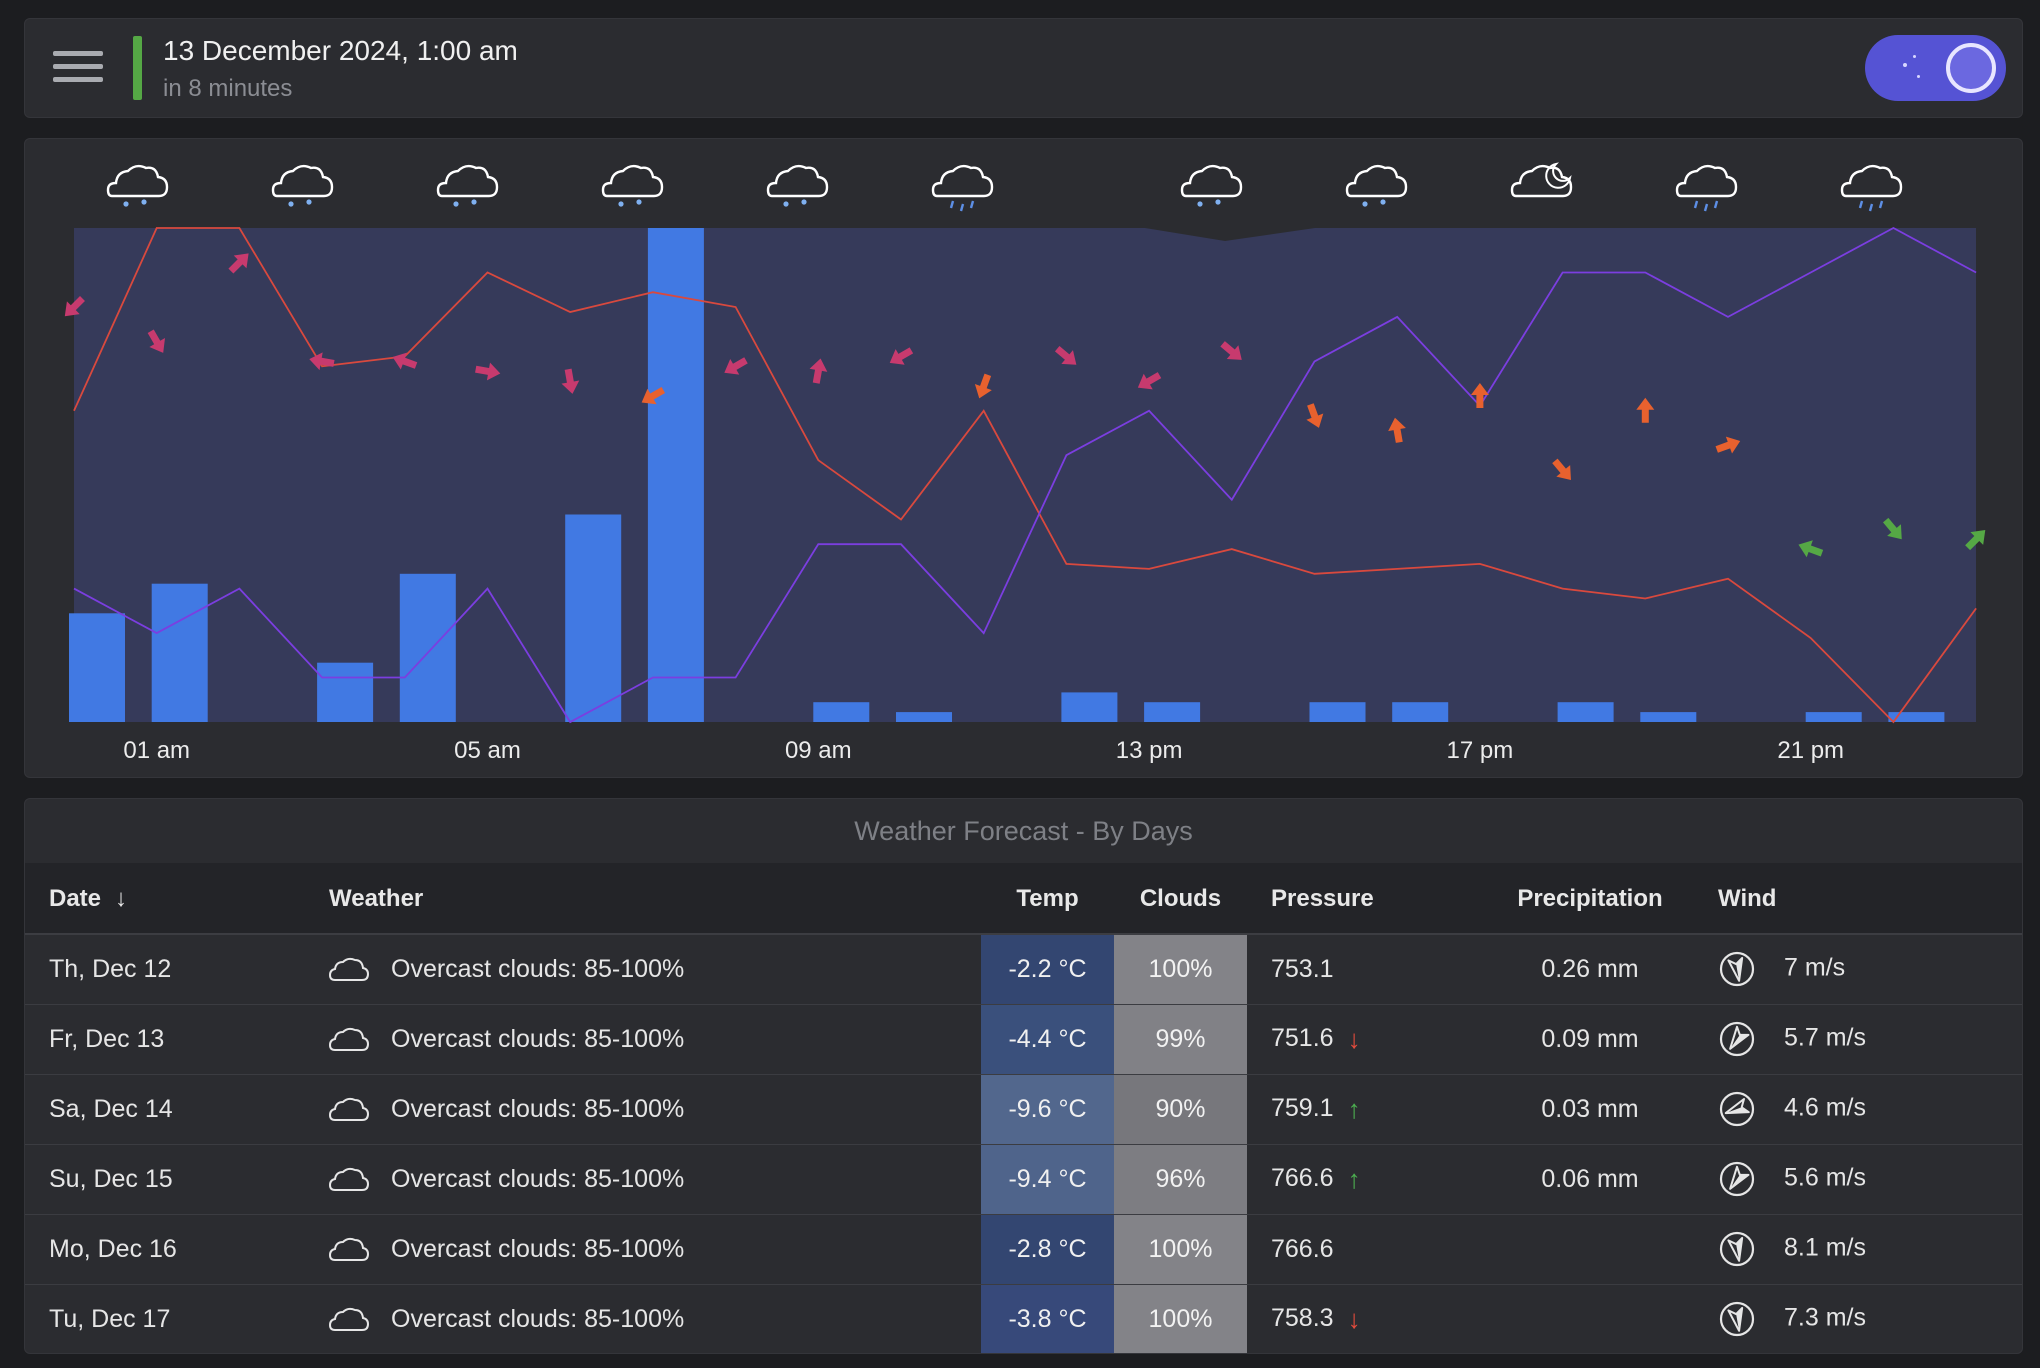  I want to click on row-temp: -9.4 °C, so click(1047, 1179).